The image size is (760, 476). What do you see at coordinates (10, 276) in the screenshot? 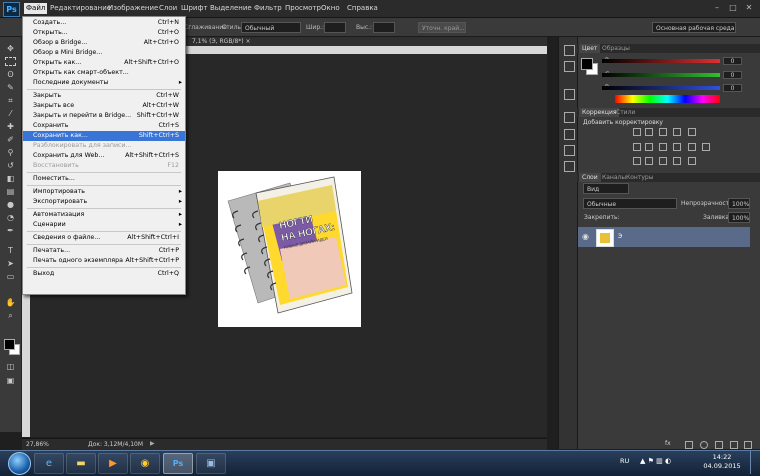
I see `shape-tool-icon: ▭` at bounding box center [10, 276].